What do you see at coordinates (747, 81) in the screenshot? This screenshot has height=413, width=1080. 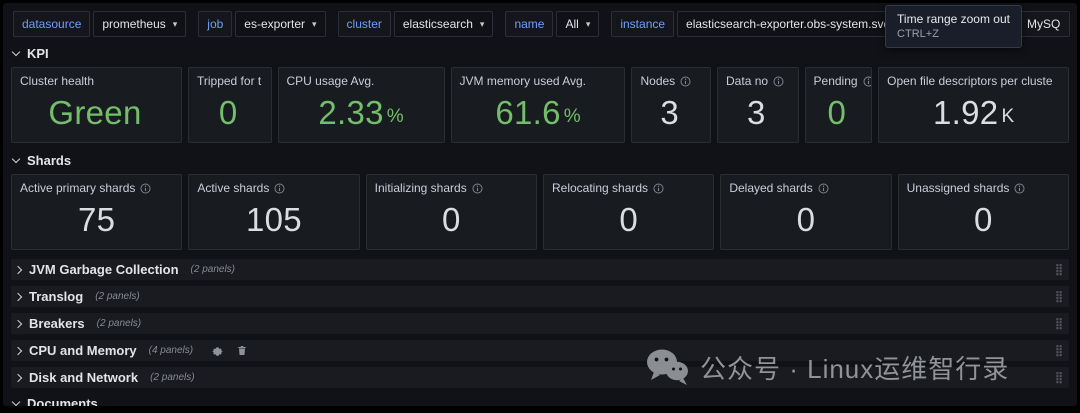 I see `panel-title-text: Data no` at bounding box center [747, 81].